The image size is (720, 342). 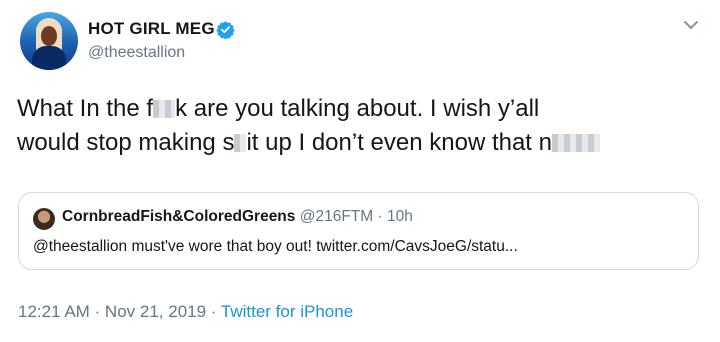 What do you see at coordinates (225, 30) in the screenshot?
I see `verified-badge-icon` at bounding box center [225, 30].